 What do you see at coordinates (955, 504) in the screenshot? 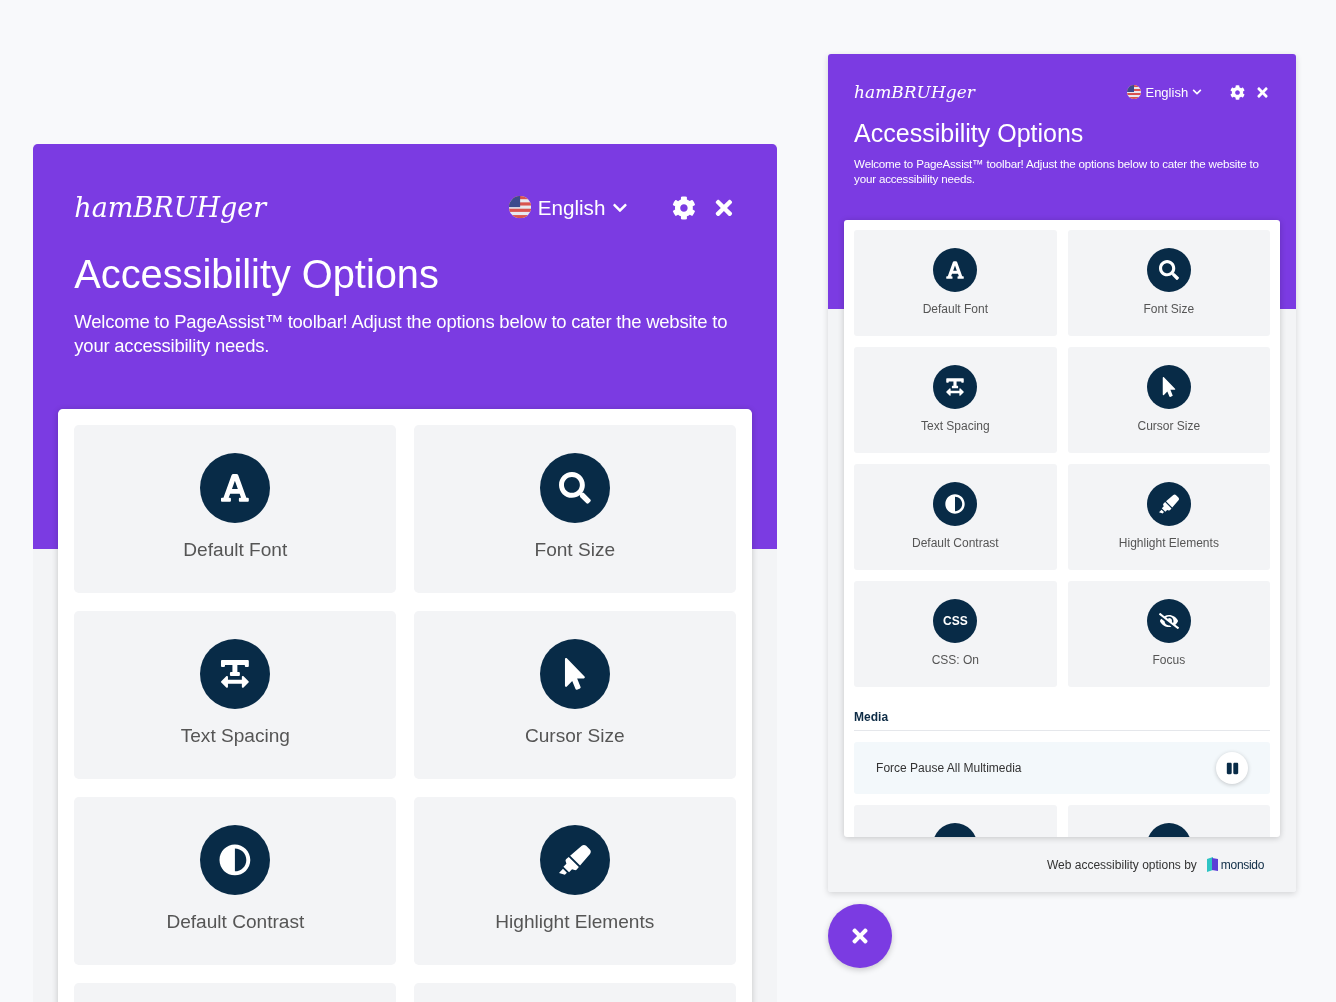
I see `contrast-icon` at bounding box center [955, 504].